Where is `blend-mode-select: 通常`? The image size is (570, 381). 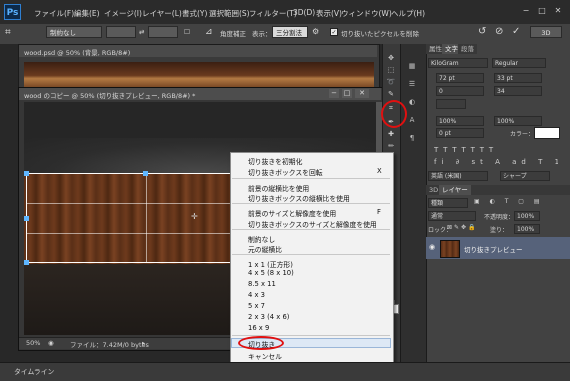
blend-mode-select: 通常 is located at coordinates (452, 216).